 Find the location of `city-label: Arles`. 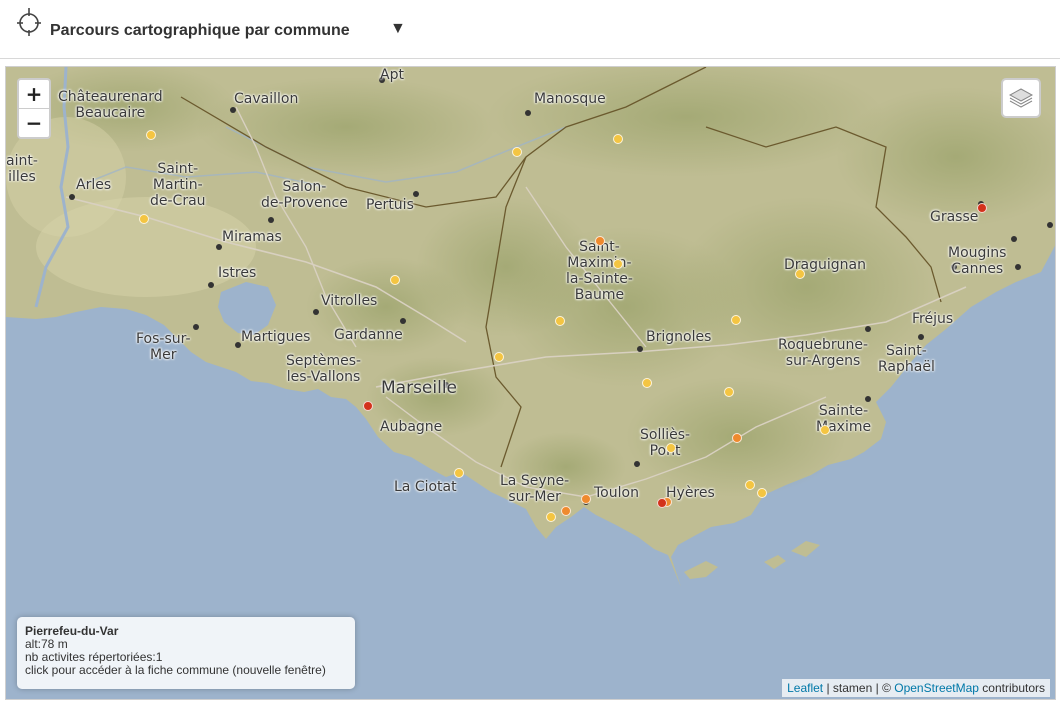

city-label: Arles is located at coordinates (94, 185).